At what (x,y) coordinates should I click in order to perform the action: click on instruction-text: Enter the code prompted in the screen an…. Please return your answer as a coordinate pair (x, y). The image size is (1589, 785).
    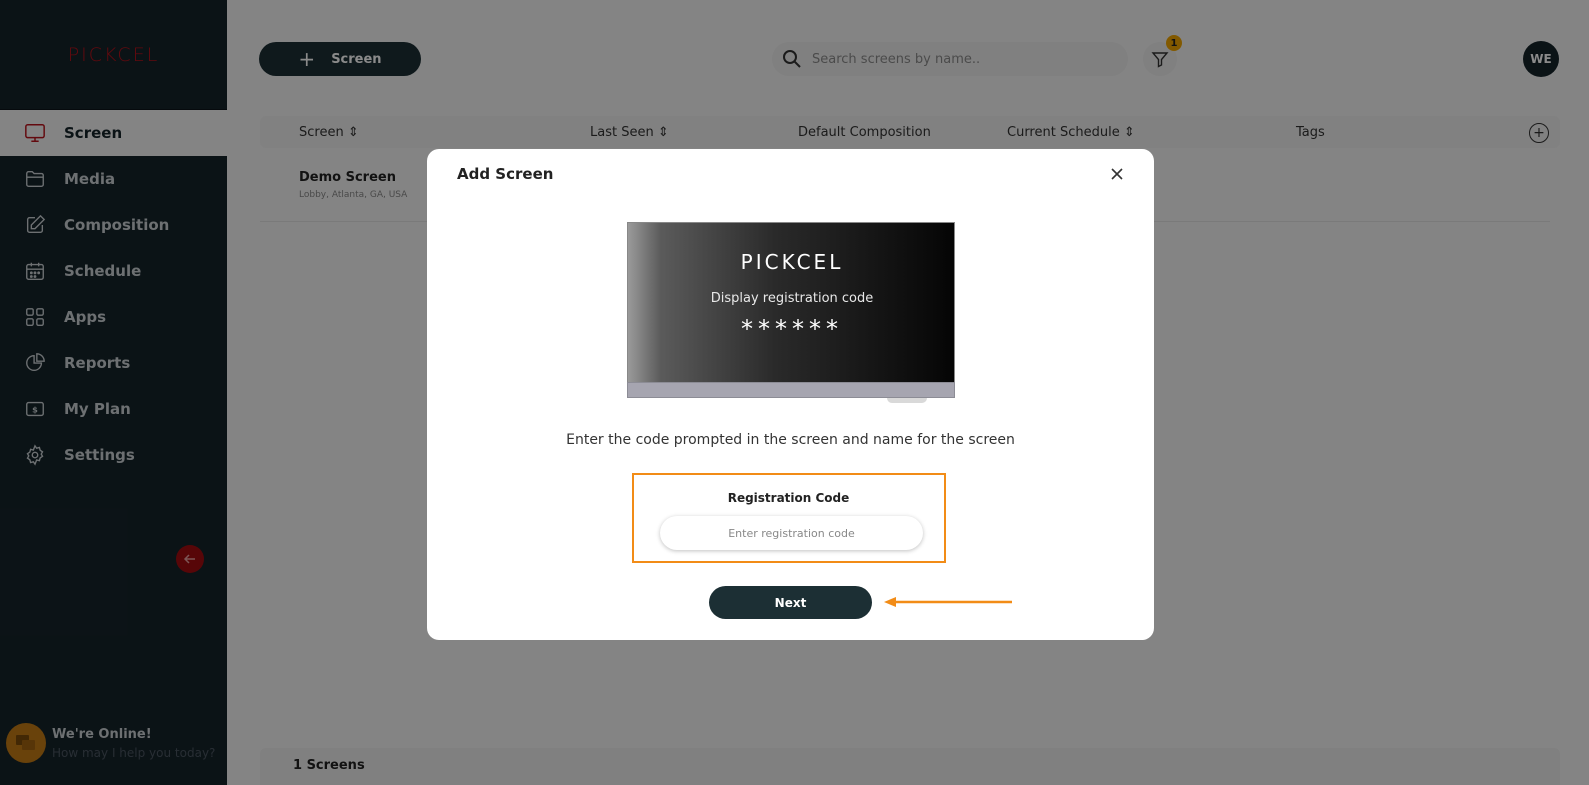
    Looking at the image, I should click on (790, 440).